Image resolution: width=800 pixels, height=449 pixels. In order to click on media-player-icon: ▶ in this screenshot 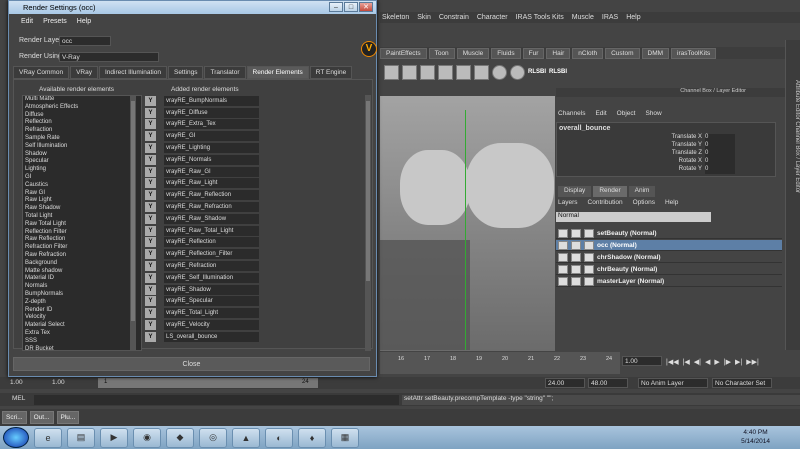, I will do `click(114, 437)`.